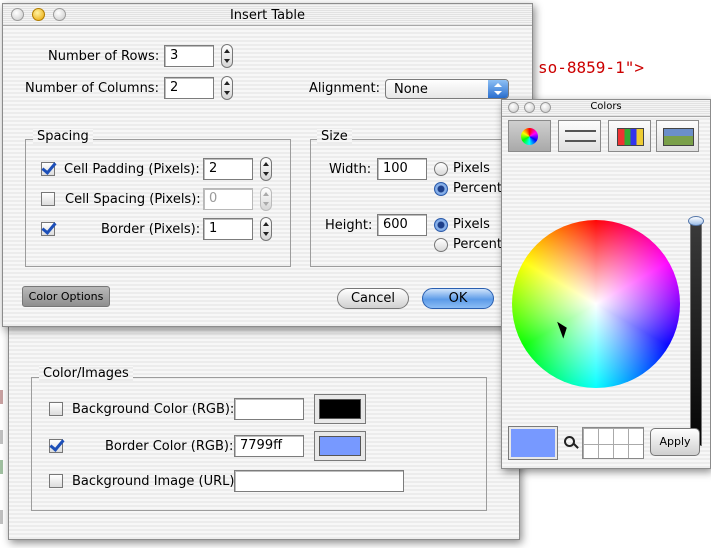  What do you see at coordinates (696, 334) in the screenshot?
I see `brightness-slider` at bounding box center [696, 334].